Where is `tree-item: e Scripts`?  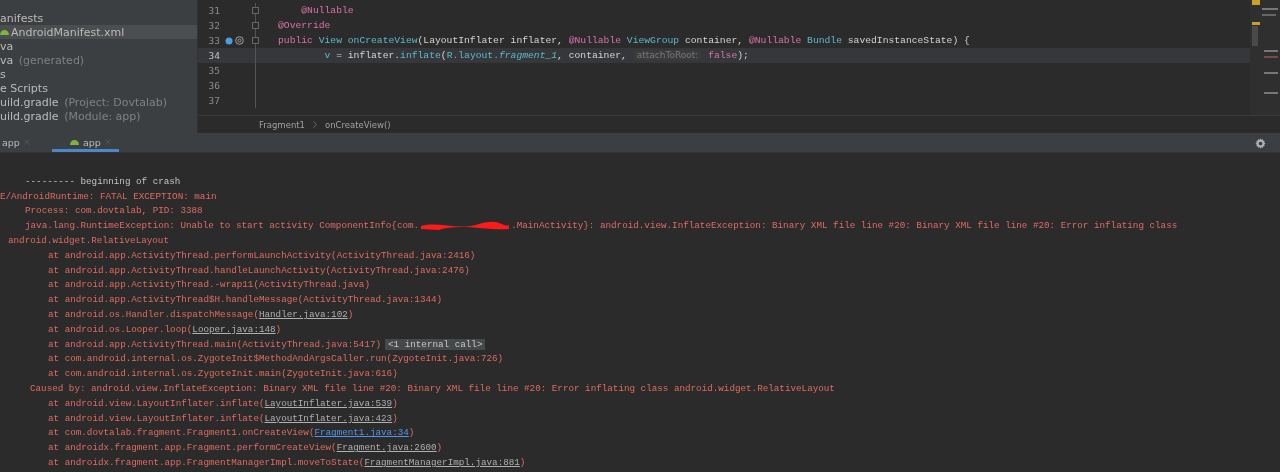 tree-item: e Scripts is located at coordinates (98, 88).